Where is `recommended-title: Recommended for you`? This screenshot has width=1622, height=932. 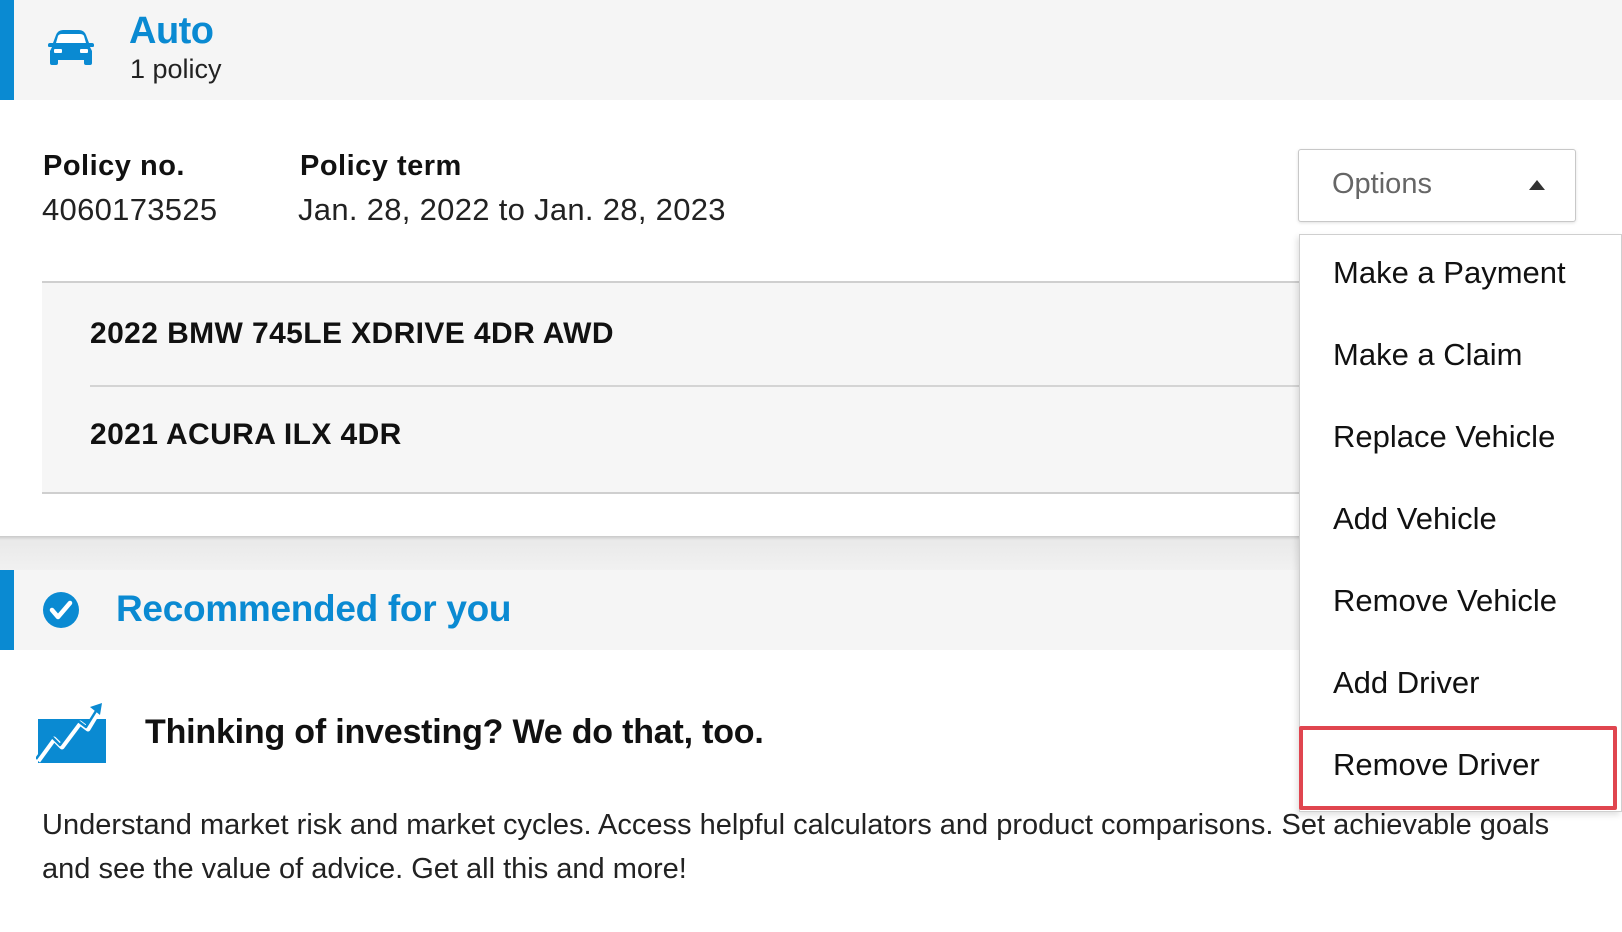 recommended-title: Recommended for you is located at coordinates (314, 608).